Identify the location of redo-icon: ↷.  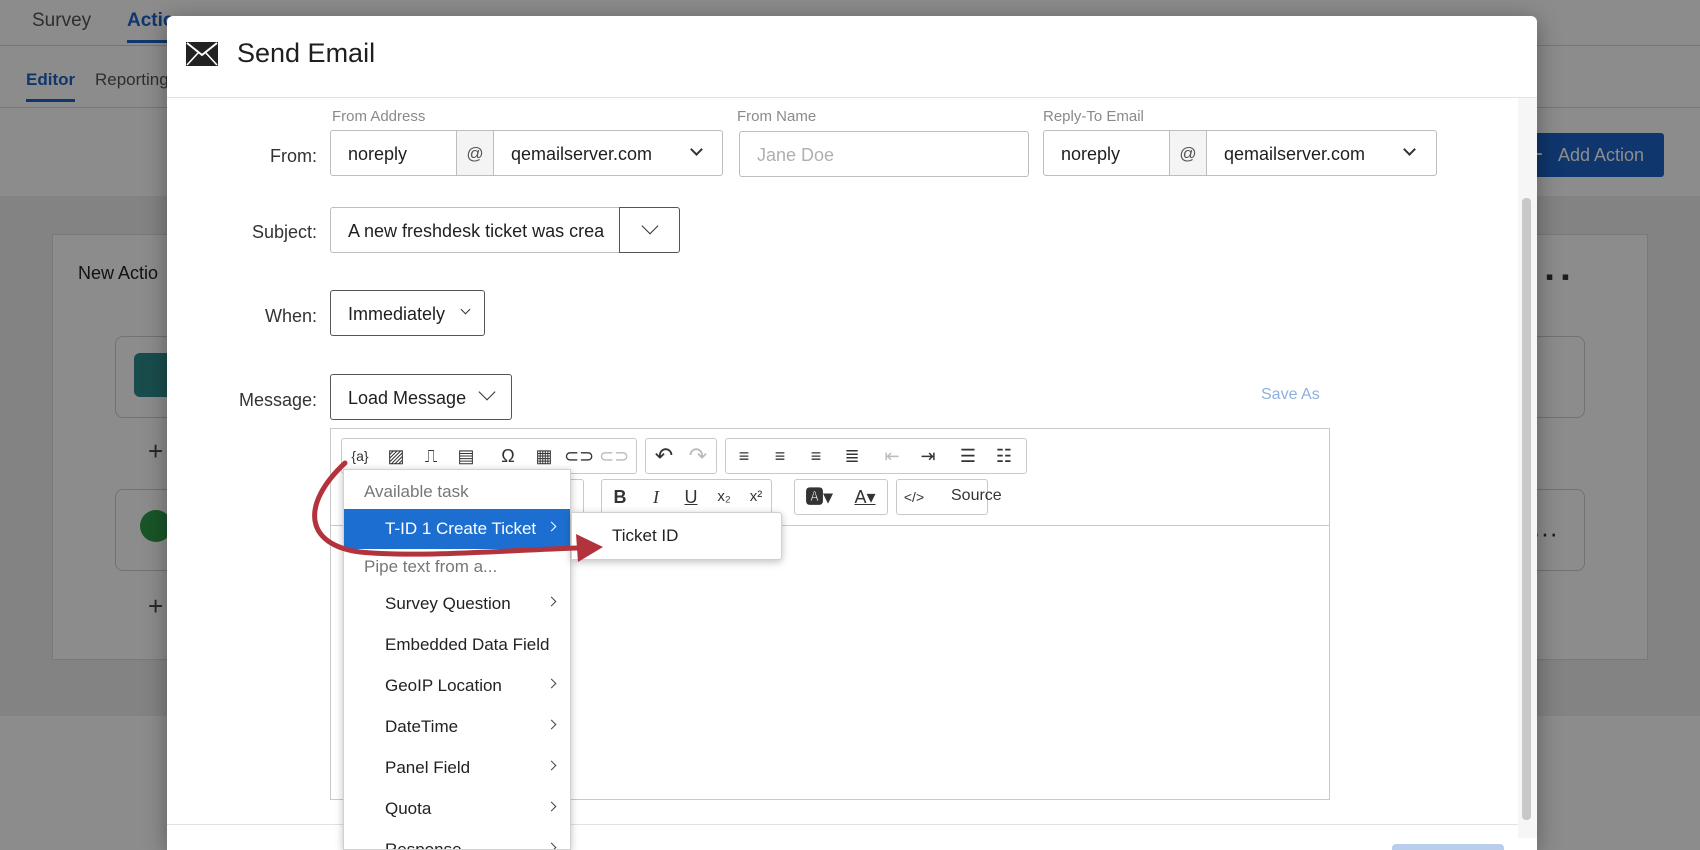
(698, 456).